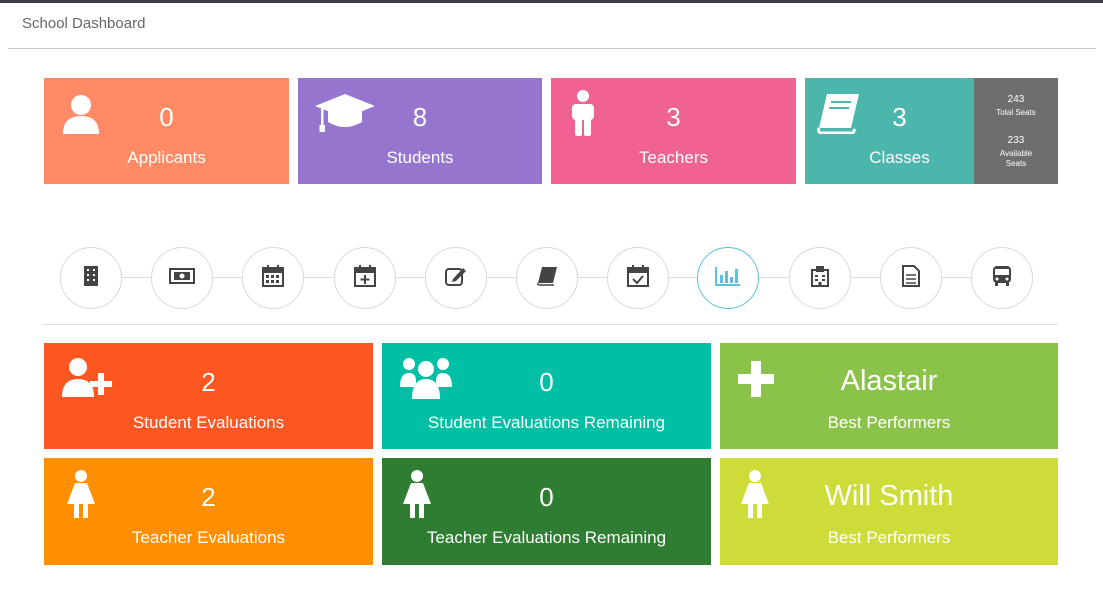  I want to click on student-evaluations-count: 2, so click(208, 382).